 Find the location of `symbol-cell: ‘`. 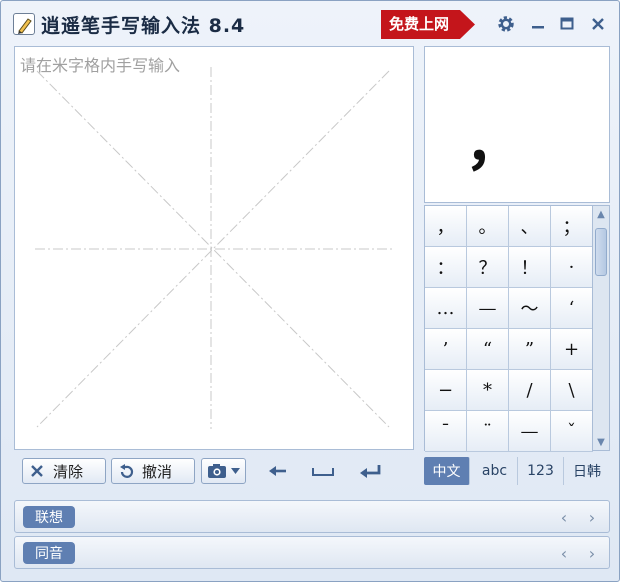

symbol-cell: ‘ is located at coordinates (572, 308).